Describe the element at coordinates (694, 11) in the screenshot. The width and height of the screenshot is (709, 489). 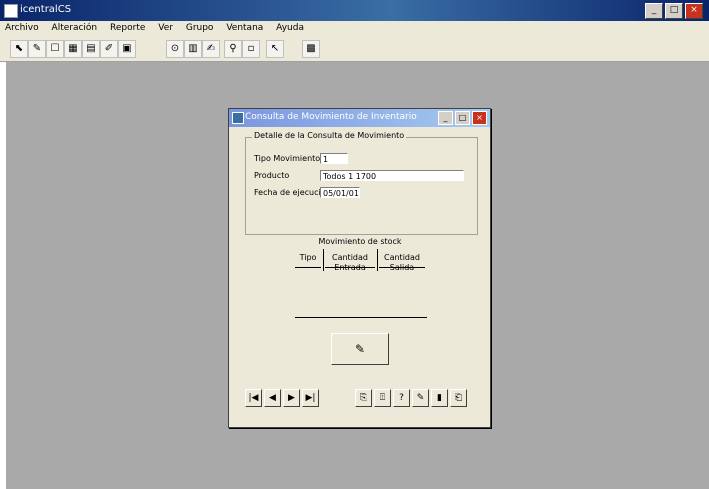
I see `close-button: ×` at that location.